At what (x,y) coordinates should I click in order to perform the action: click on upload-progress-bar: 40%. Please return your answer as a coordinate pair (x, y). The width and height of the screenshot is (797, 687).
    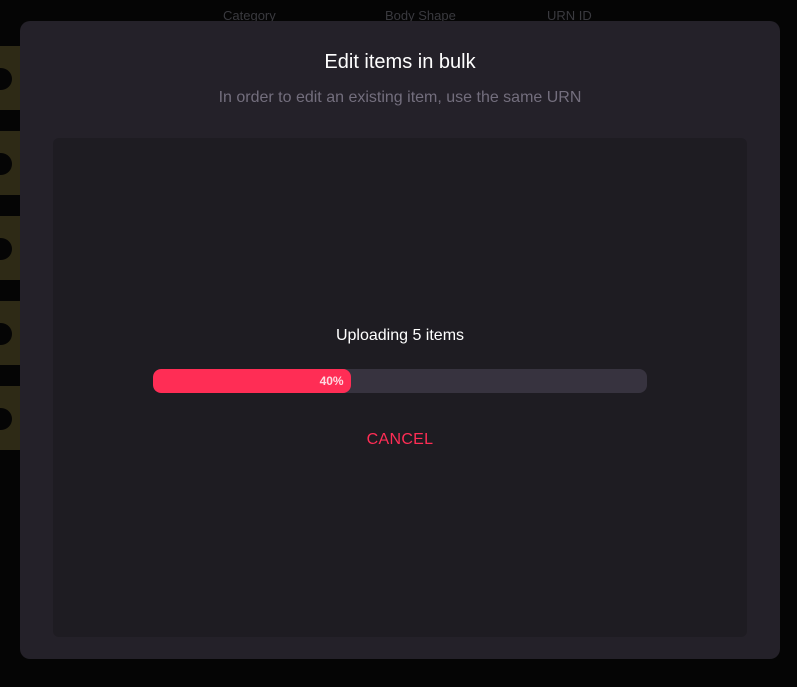
    Looking at the image, I should click on (400, 381).